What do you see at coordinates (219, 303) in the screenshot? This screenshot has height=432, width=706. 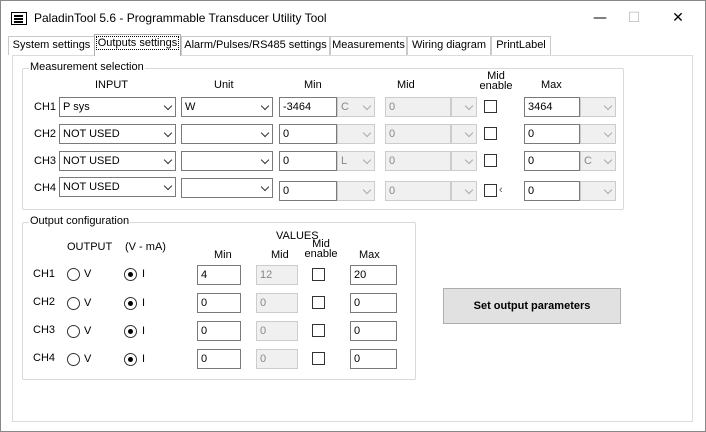 I see `out-ch2-min-input: 0` at bounding box center [219, 303].